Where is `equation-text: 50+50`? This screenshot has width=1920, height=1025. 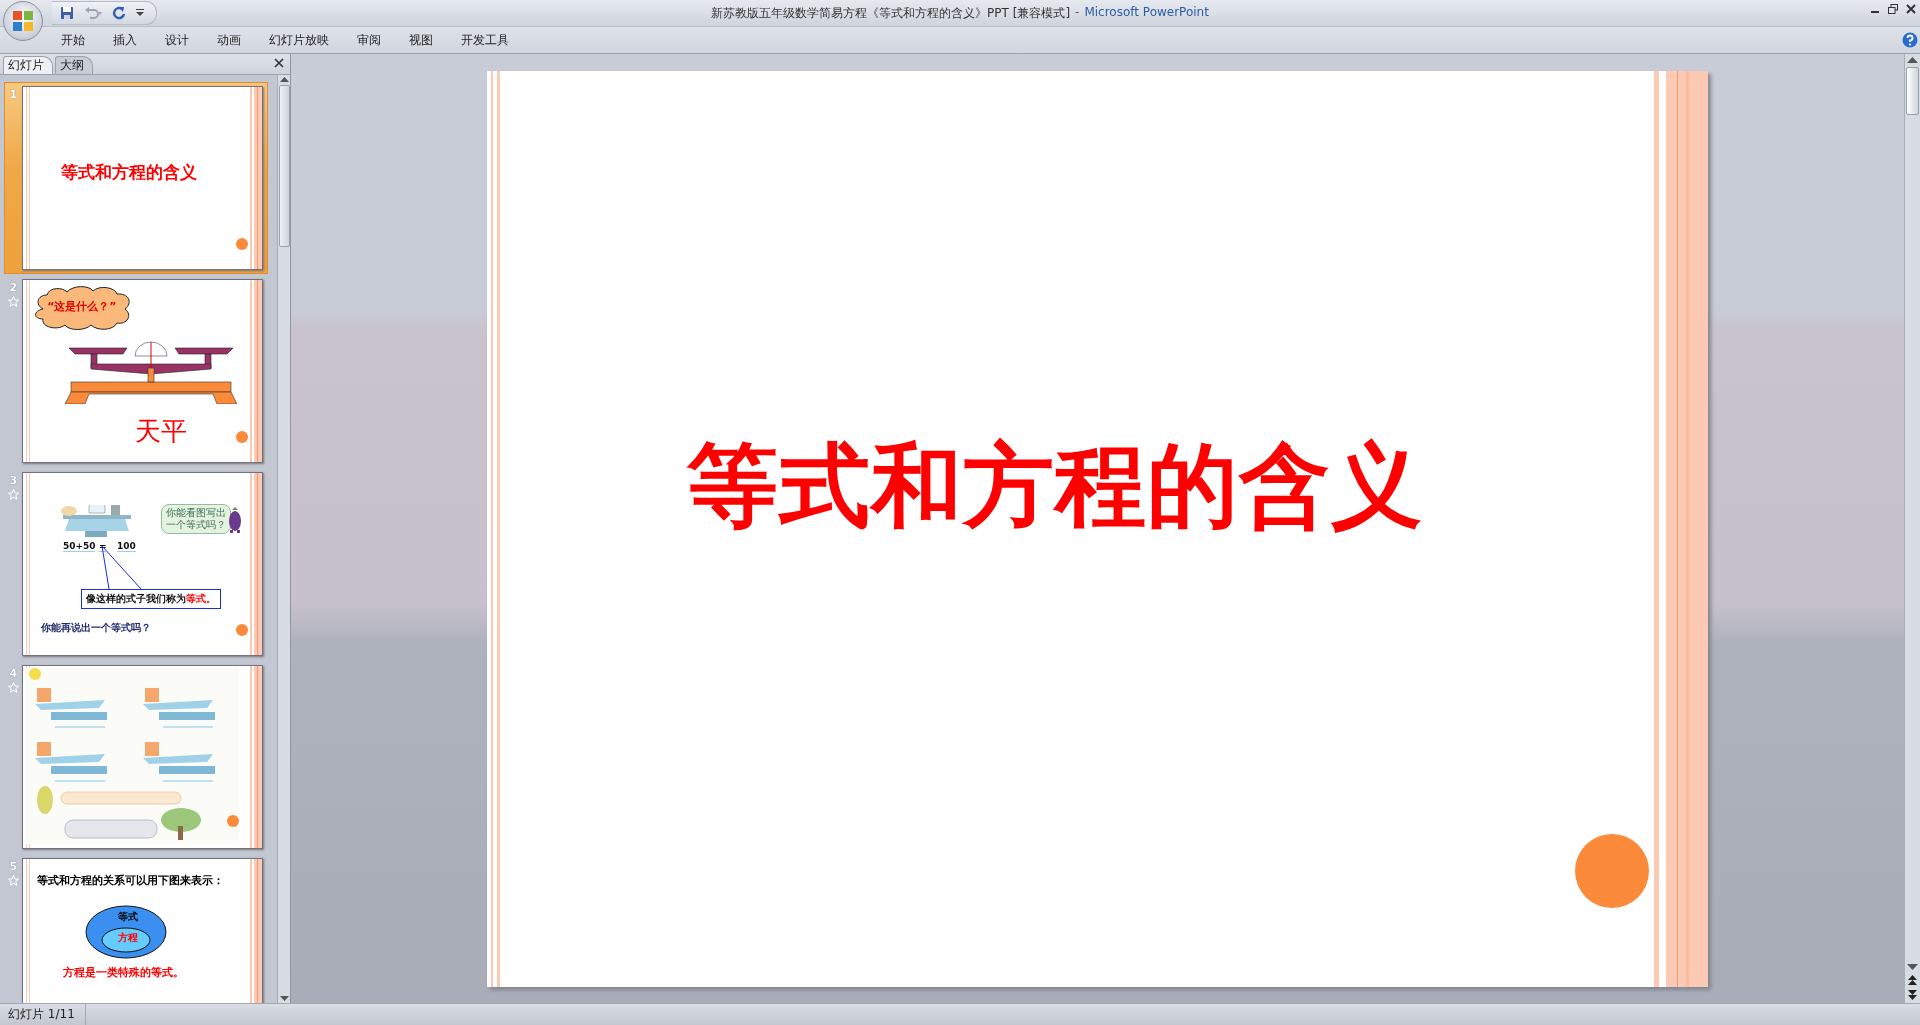 equation-text: 50+50 is located at coordinates (79, 546).